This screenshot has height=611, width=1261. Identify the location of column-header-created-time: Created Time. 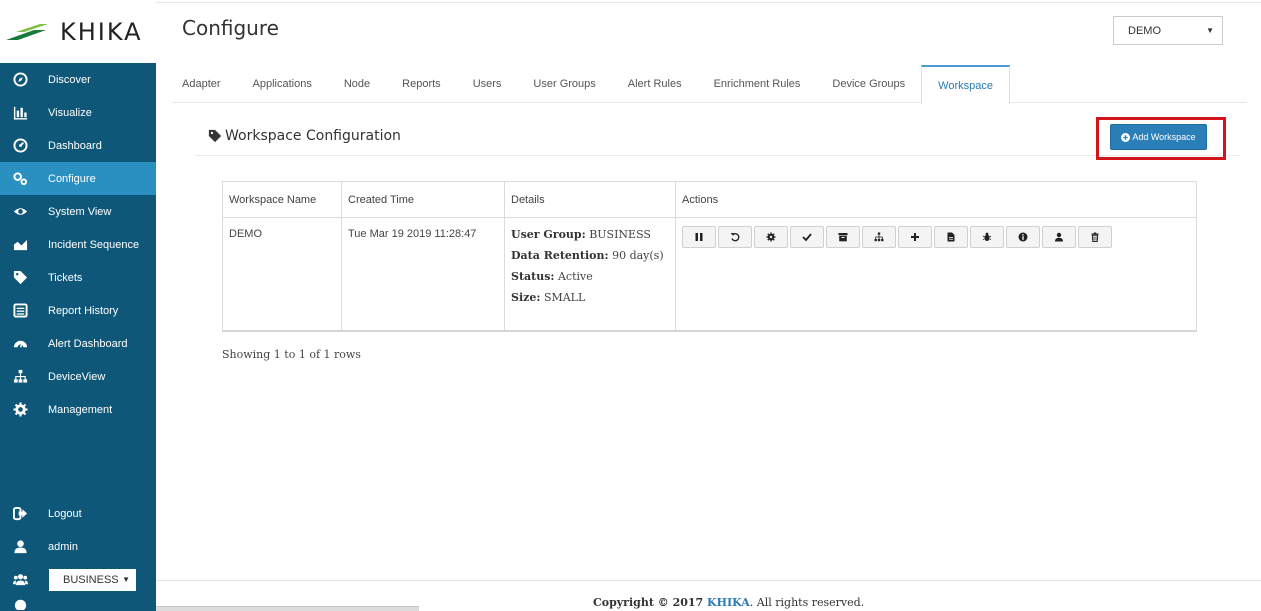
(423, 199).